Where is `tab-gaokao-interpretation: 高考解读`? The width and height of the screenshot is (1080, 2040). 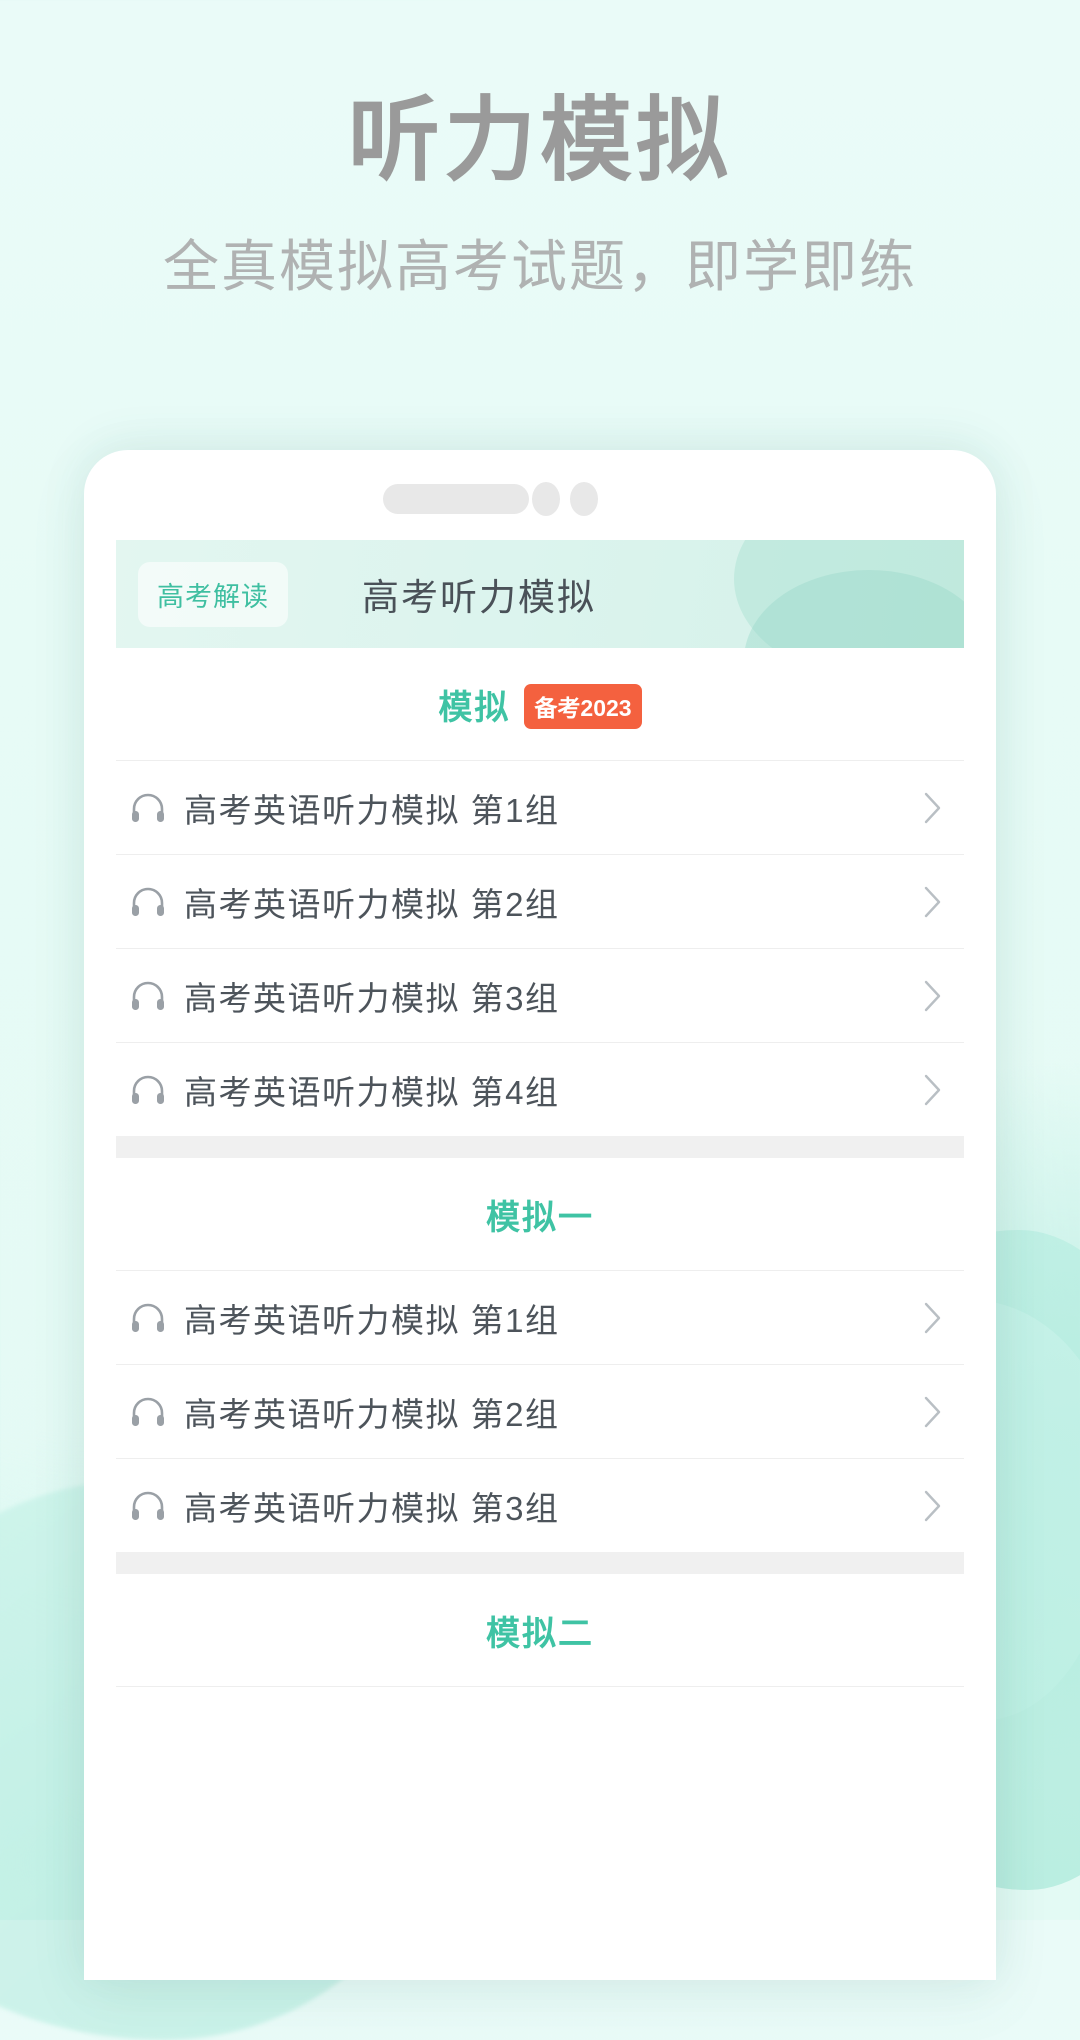 tab-gaokao-interpretation: 高考解读 is located at coordinates (213, 594).